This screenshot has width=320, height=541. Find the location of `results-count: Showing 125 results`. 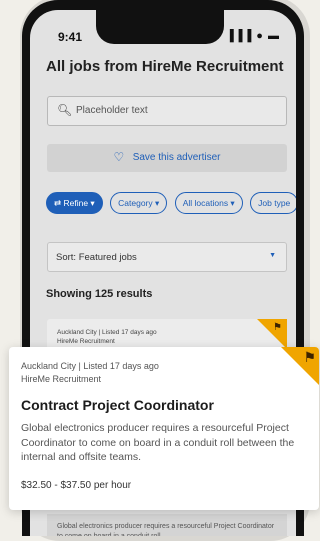

results-count: Showing 125 results is located at coordinates (99, 294).